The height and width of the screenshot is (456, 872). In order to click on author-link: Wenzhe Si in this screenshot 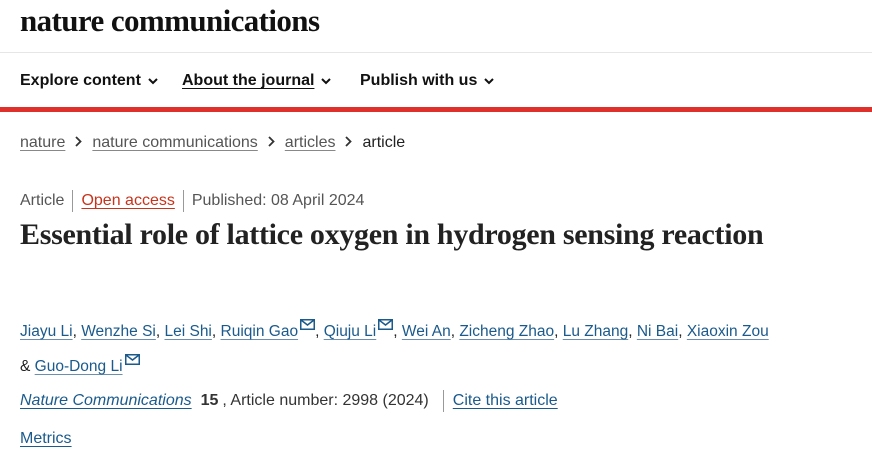, I will do `click(118, 331)`.